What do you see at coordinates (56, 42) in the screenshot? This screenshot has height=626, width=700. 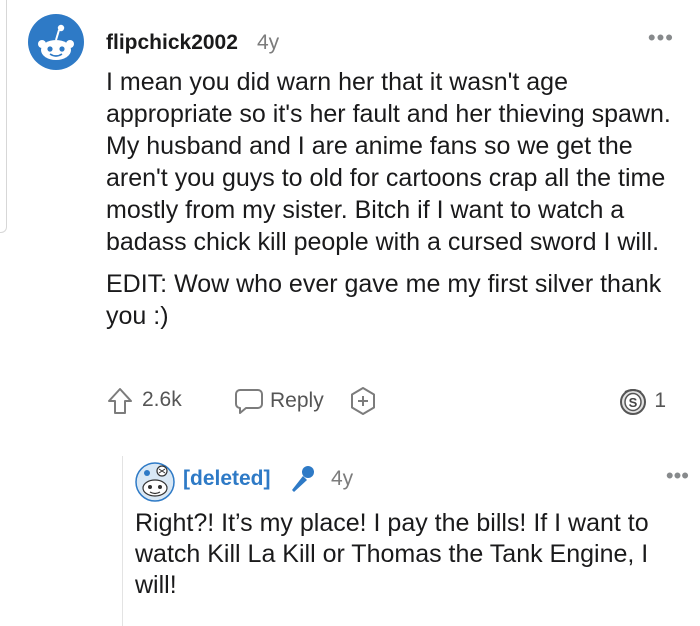 I see `snoo-avatar-icon` at bounding box center [56, 42].